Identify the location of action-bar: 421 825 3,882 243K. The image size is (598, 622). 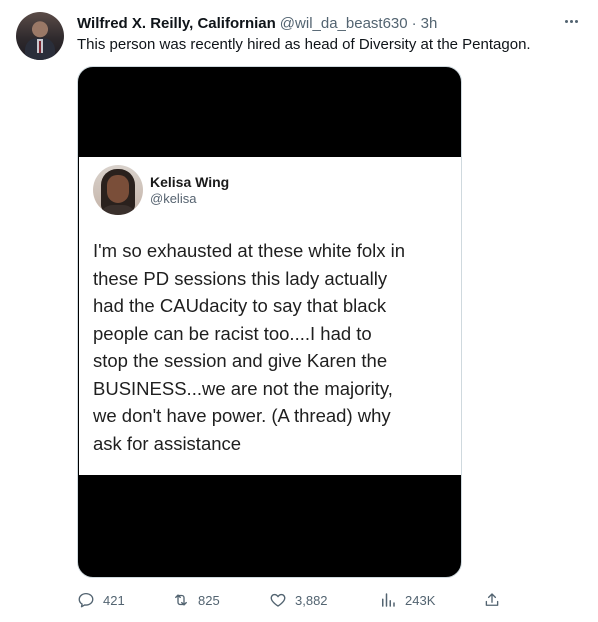
(292, 600).